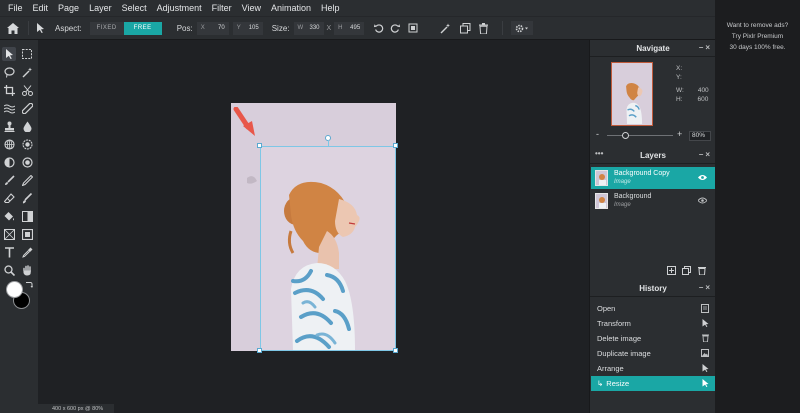 The width and height of the screenshot is (800, 413). Describe the element at coordinates (212, 28) in the screenshot. I see `pos-x-field: X 70` at that location.